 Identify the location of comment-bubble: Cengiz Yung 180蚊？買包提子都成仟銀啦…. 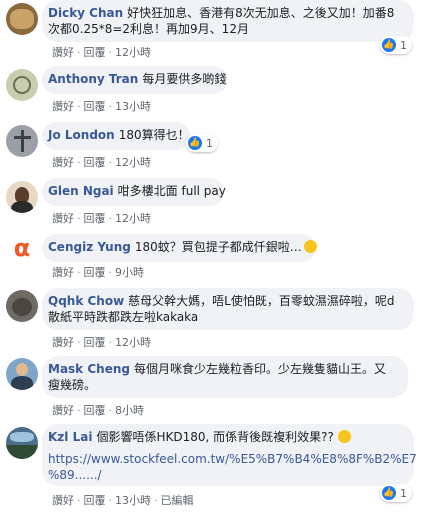
(179, 248).